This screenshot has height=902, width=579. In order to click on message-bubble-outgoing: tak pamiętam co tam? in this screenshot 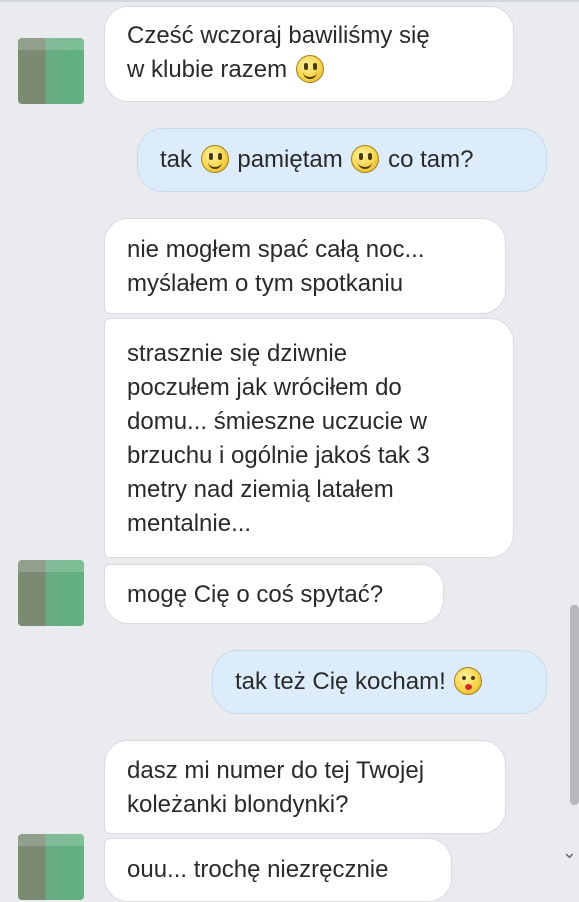, I will do `click(342, 160)`.